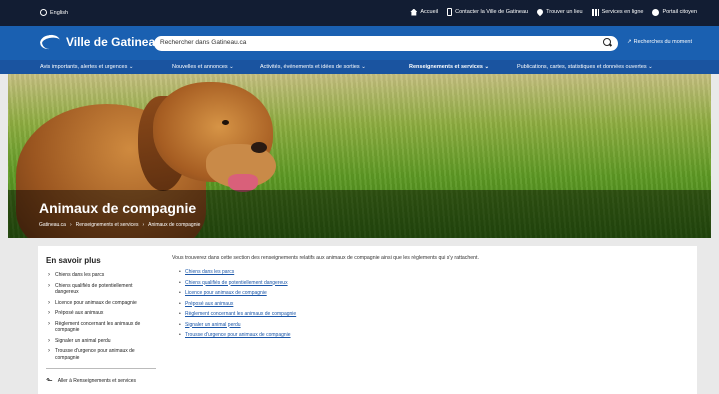 This screenshot has width=719, height=394. Describe the element at coordinates (73, 260) in the screenshot. I see `sidebar-heading: En savoir plus` at that location.